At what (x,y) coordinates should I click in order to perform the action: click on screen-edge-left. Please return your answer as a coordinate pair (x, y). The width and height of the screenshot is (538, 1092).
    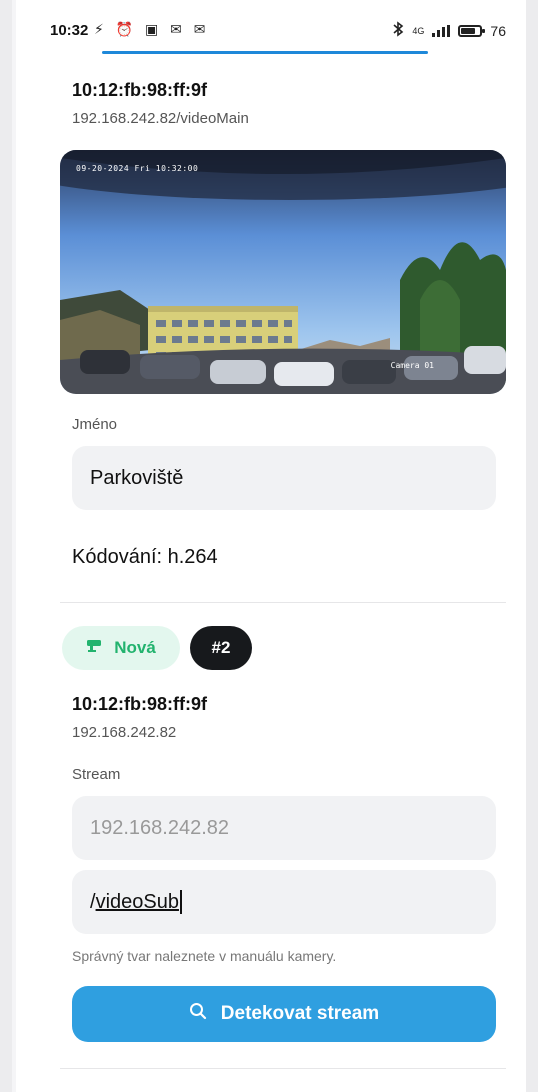
    Looking at the image, I should click on (6, 546).